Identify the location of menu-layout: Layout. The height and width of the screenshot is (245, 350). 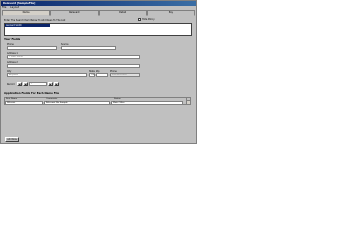
(14, 7).